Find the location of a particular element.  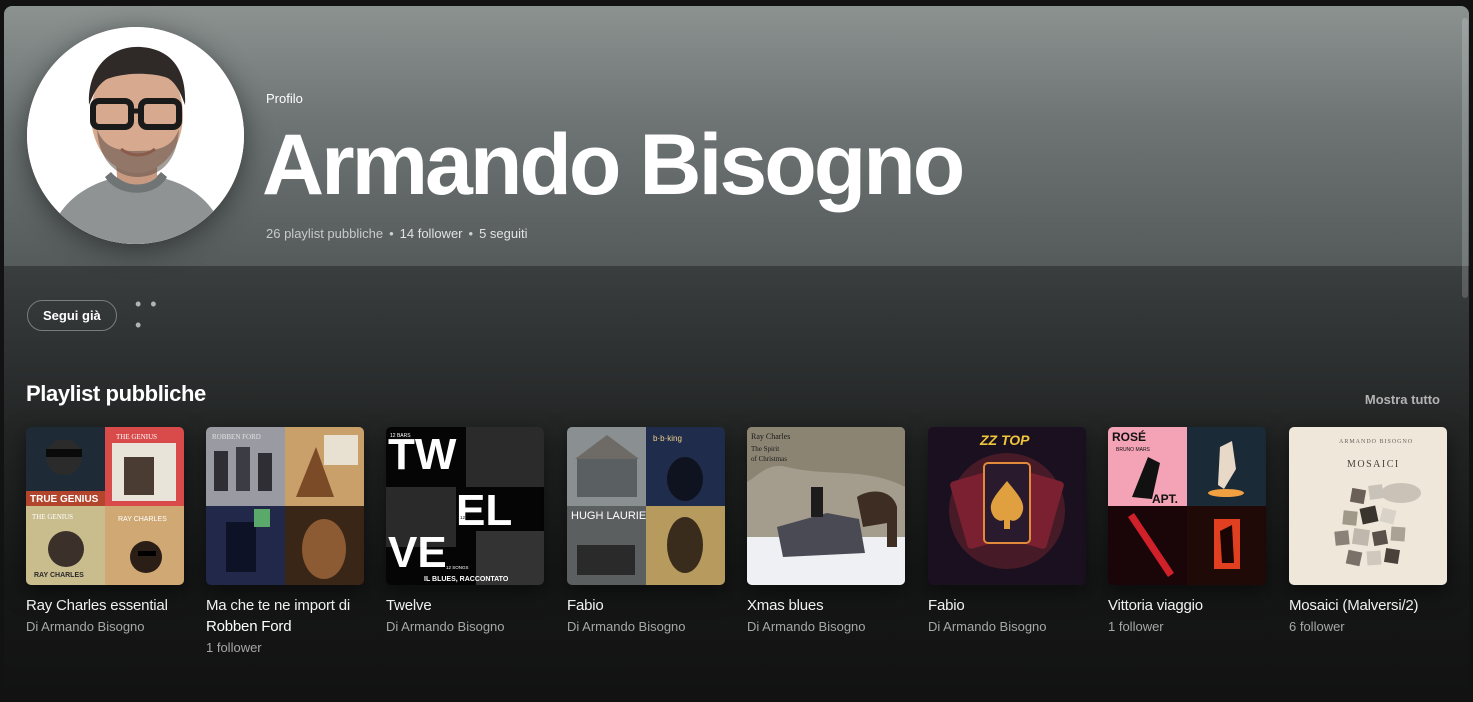

svg-text: MOSAICI is located at coordinates (1373, 464).